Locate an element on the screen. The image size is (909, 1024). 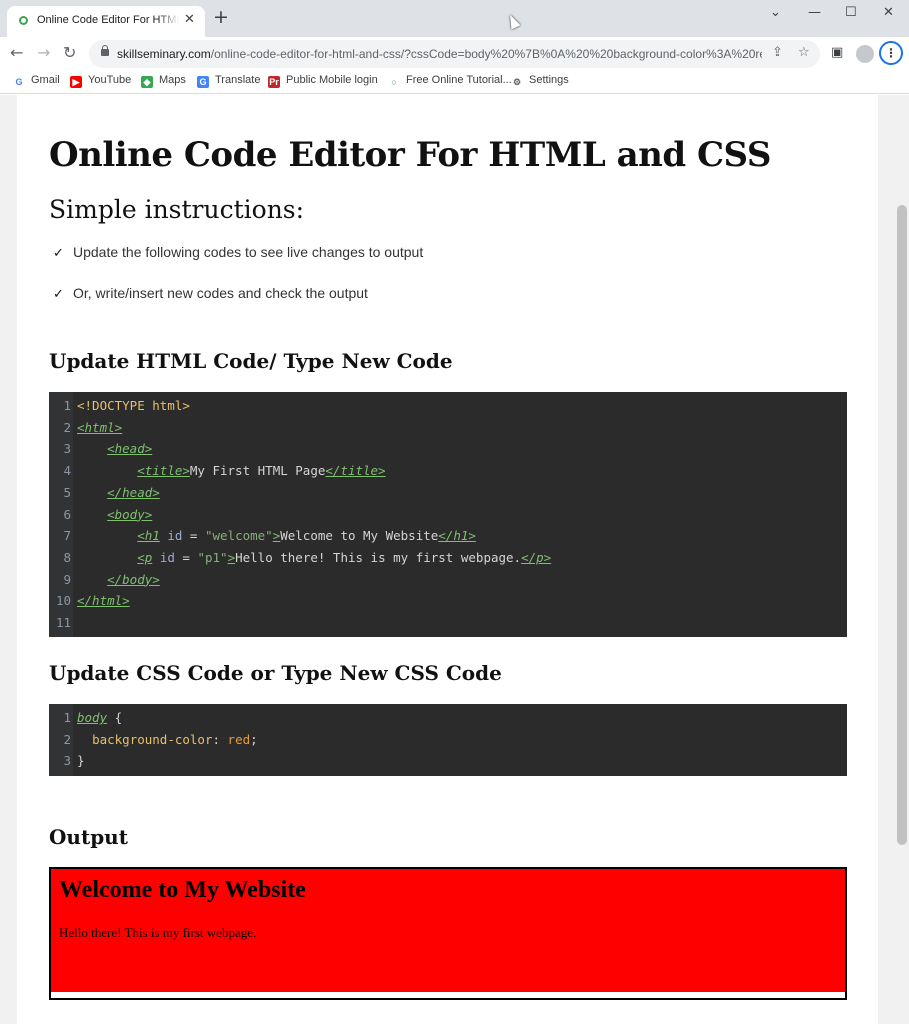
maximize-button: ☐ is located at coordinates (851, 12).